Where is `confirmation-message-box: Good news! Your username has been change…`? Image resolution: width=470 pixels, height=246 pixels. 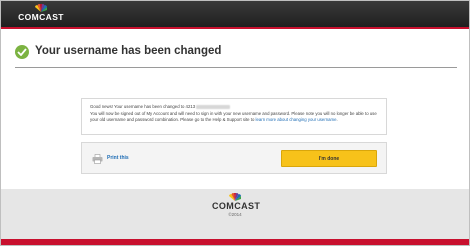 confirmation-message-box: Good news! Your username has been change… is located at coordinates (234, 116).